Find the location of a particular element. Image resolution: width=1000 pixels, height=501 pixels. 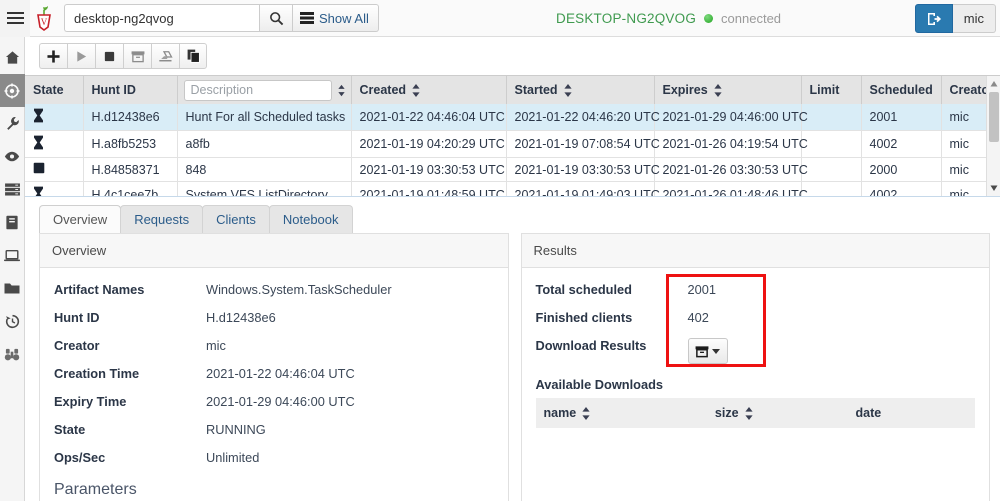

show-all-label: Show All is located at coordinates (344, 18).